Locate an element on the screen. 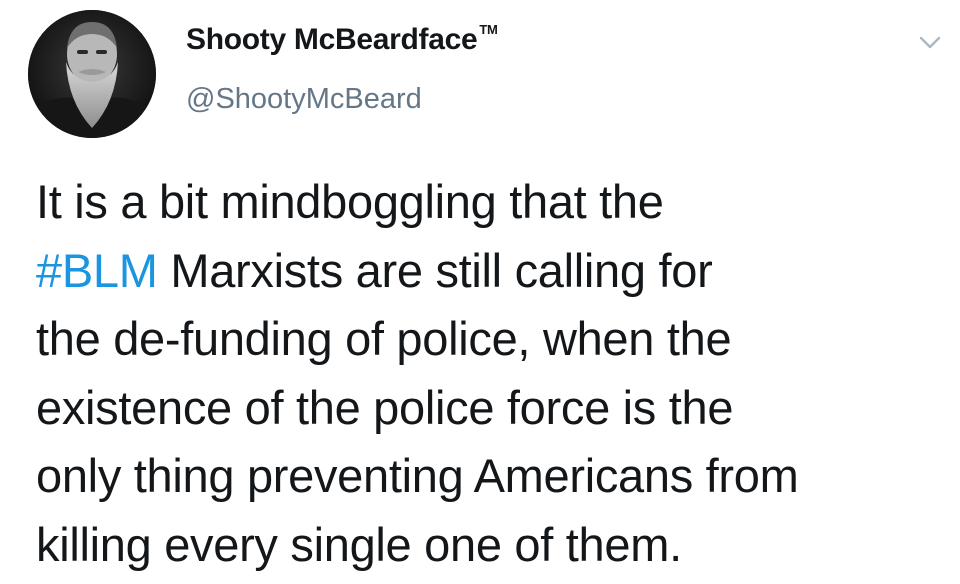  tweet-line: #BLM Marxists are still calling for is located at coordinates (491, 271).